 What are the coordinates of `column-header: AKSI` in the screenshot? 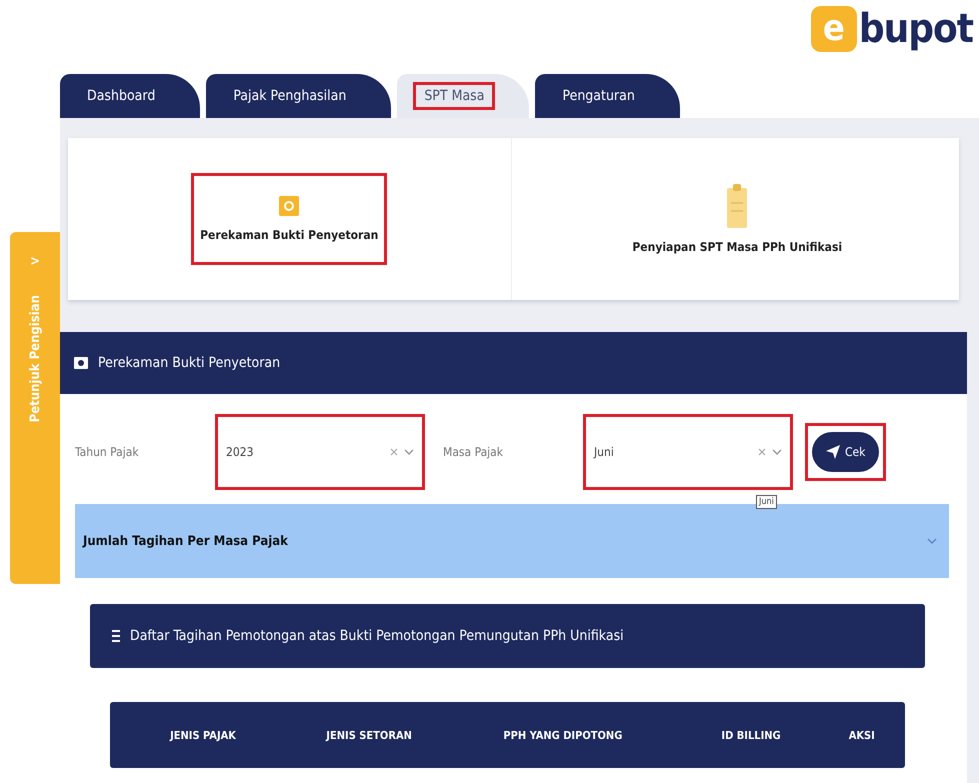 It's located at (862, 735).